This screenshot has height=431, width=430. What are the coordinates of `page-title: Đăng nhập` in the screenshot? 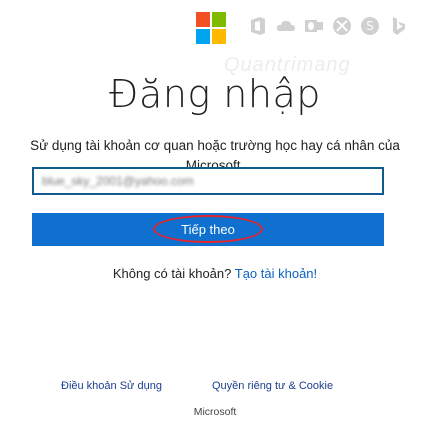 It's located at (215, 94).